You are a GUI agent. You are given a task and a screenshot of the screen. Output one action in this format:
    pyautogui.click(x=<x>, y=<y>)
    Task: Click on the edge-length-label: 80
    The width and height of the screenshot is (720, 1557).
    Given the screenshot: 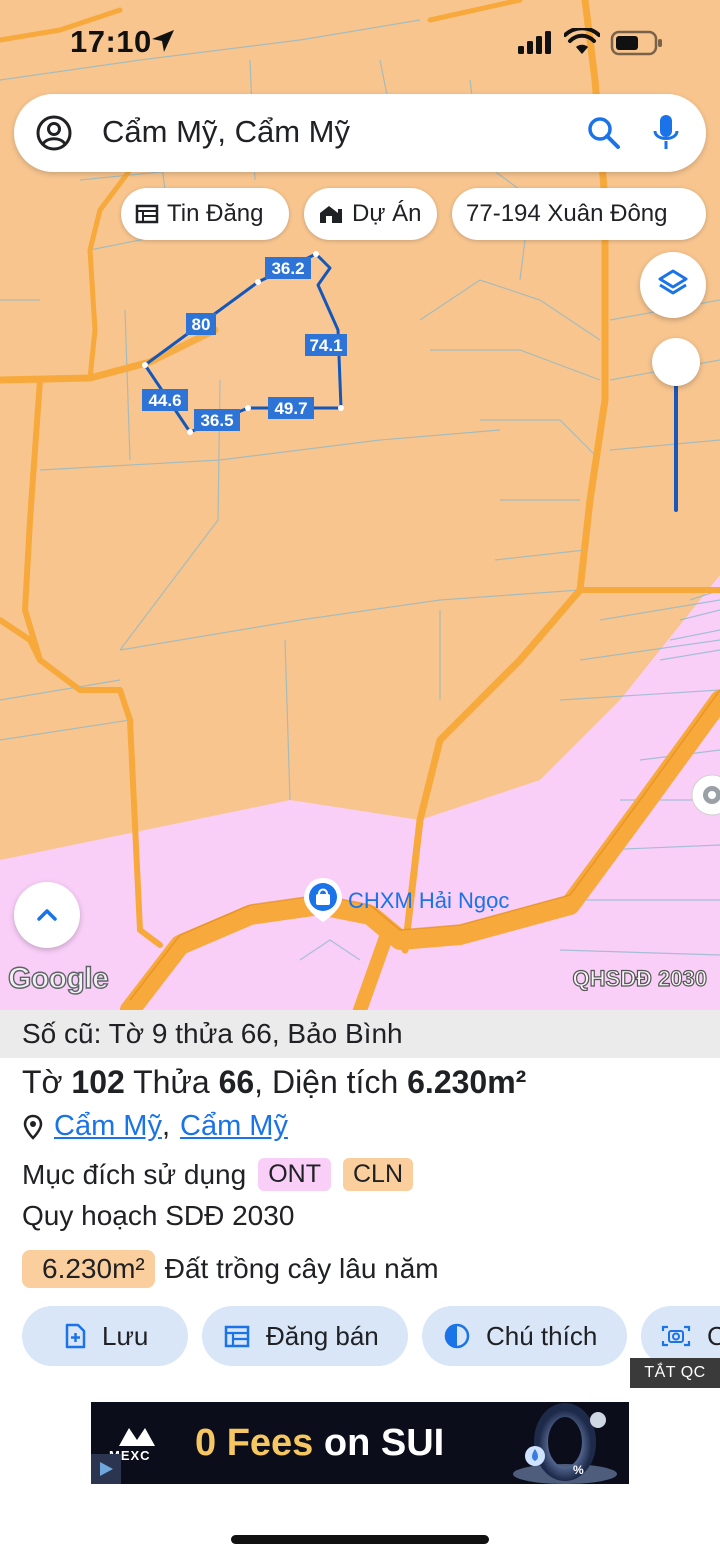 What is the action you would take?
    pyautogui.click(x=201, y=324)
    